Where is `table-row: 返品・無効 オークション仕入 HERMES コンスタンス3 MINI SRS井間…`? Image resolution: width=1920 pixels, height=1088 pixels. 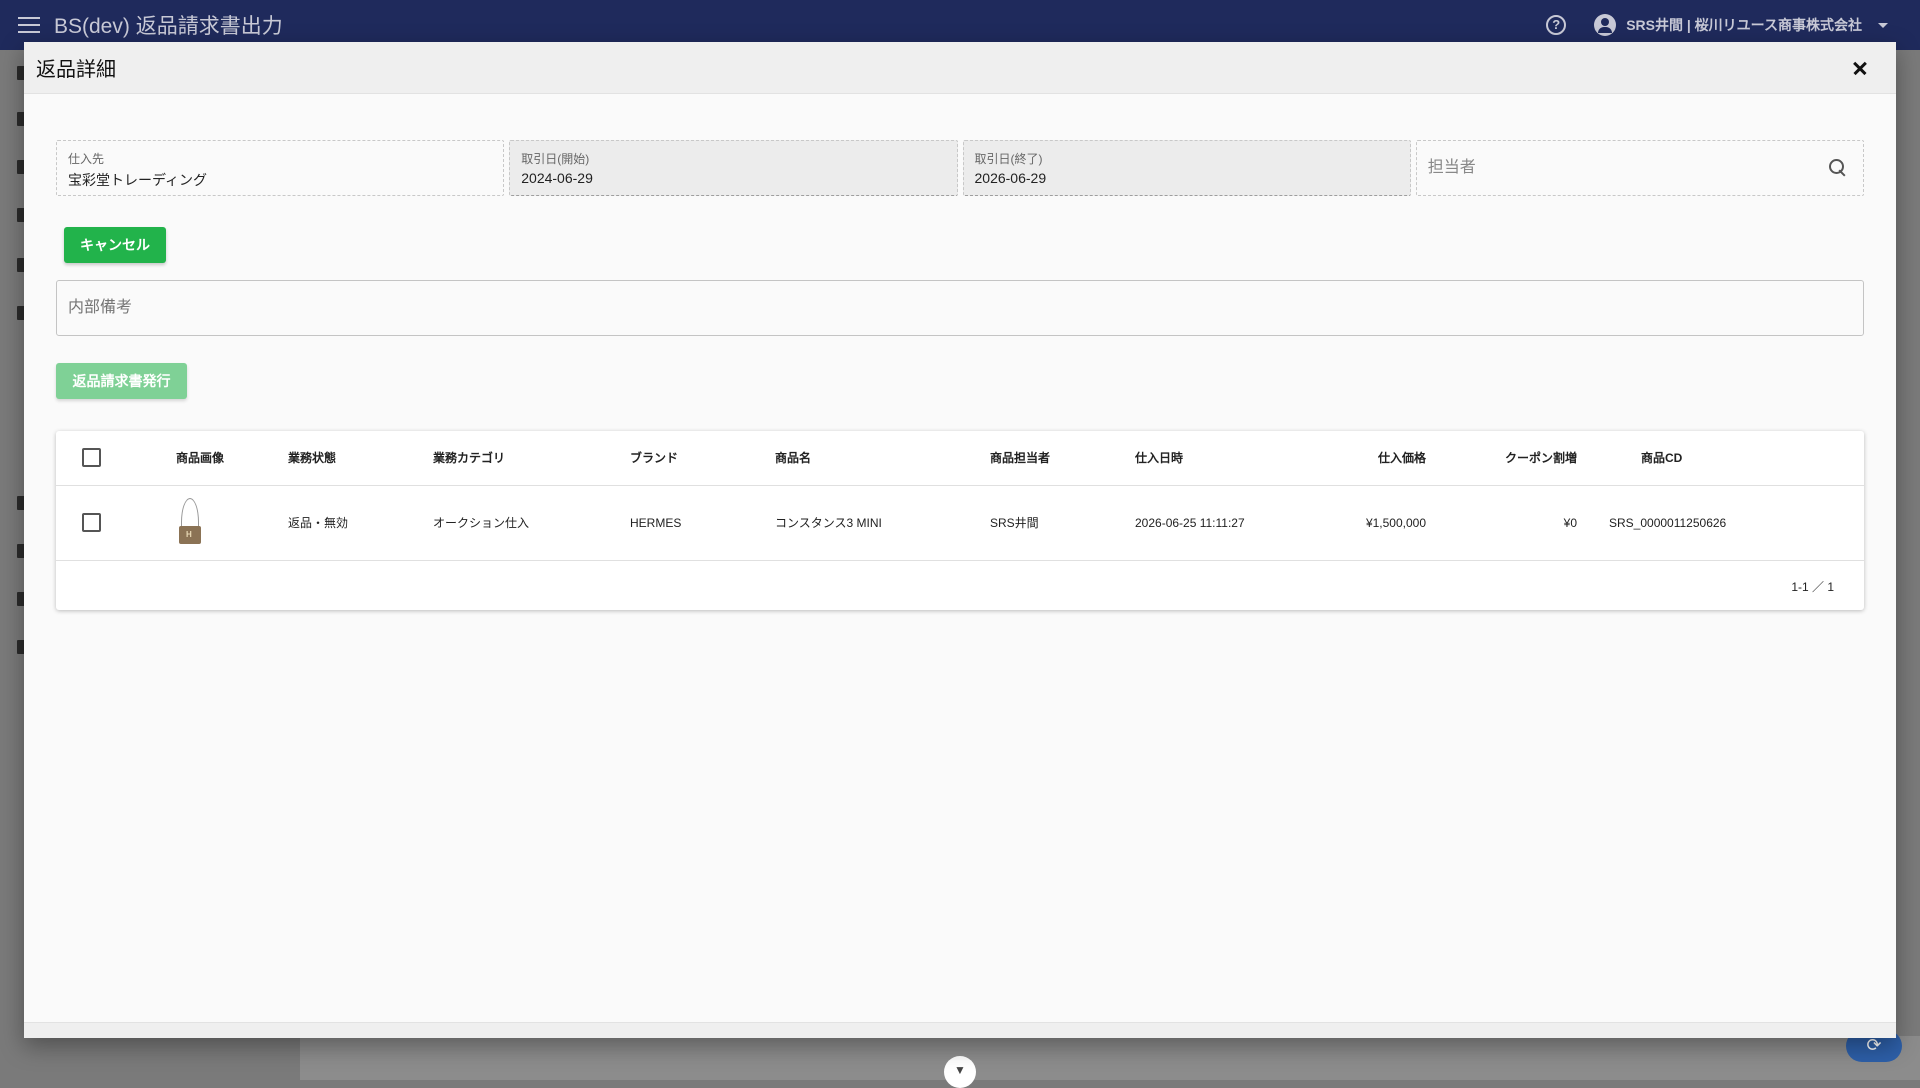 table-row: 返品・無効 オークション仕入 HERMES コンスタンス3 MINI SRS井間… is located at coordinates (960, 523).